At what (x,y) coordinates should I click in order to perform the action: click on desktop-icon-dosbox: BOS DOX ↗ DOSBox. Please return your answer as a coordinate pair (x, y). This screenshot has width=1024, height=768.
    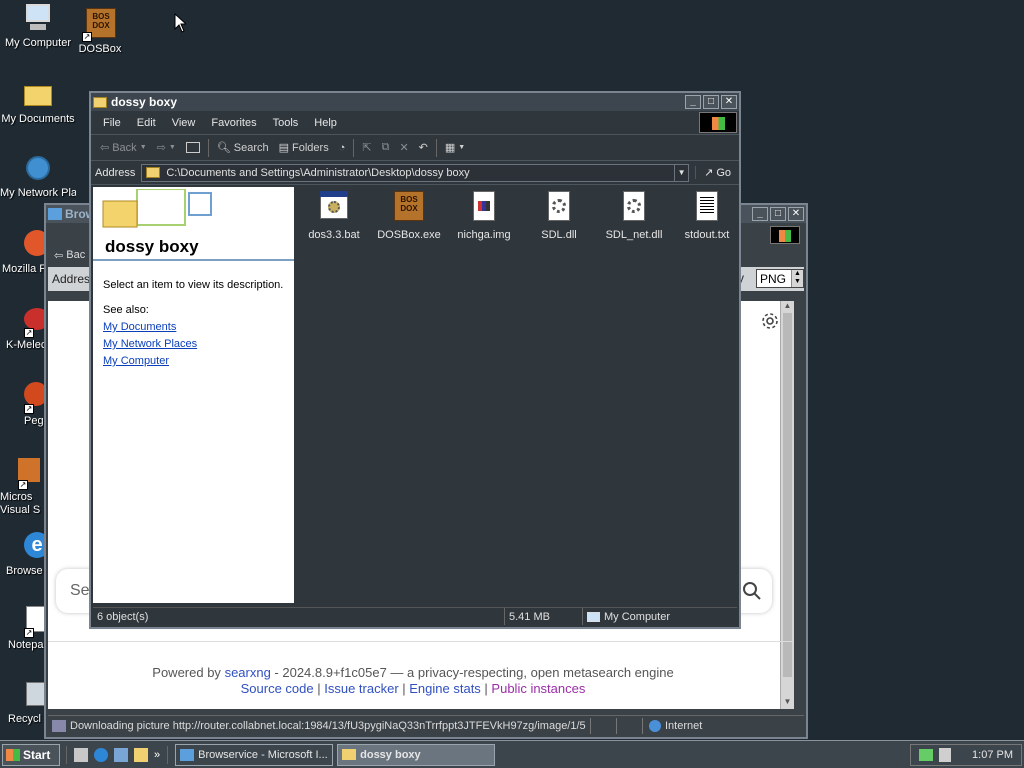
    Looking at the image, I should click on (100, 32).